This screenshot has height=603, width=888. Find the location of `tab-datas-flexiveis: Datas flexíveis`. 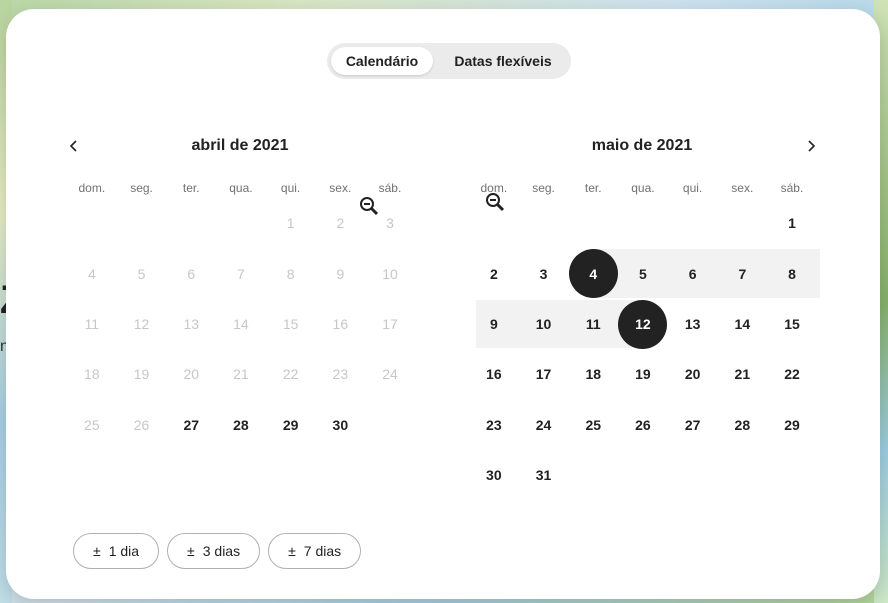

tab-datas-flexiveis: Datas flexíveis is located at coordinates (503, 61).